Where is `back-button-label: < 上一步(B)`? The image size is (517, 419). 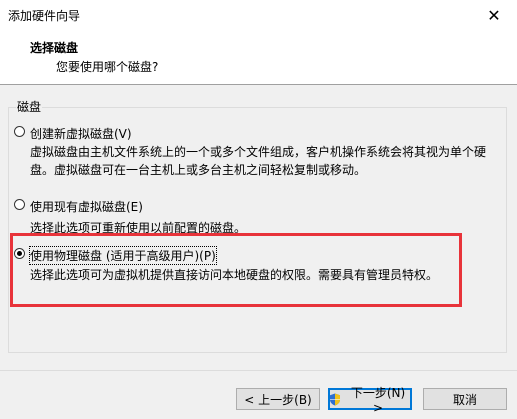
back-button-label: < 上一步(B) is located at coordinates (278, 399).